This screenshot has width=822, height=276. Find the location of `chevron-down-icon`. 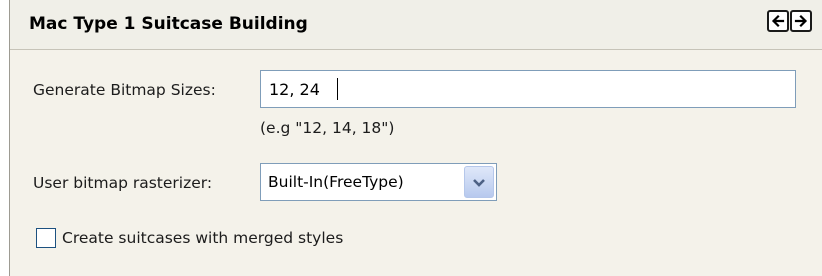

chevron-down-icon is located at coordinates (479, 182).